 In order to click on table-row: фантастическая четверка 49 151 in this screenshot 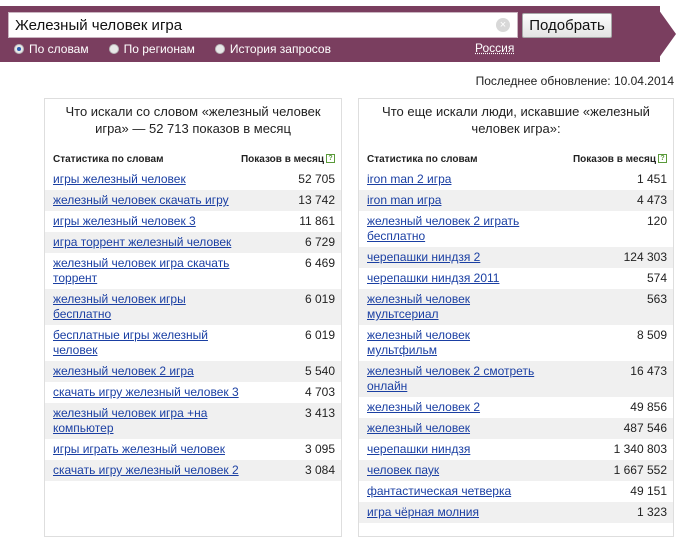, I will do `click(516, 491)`.